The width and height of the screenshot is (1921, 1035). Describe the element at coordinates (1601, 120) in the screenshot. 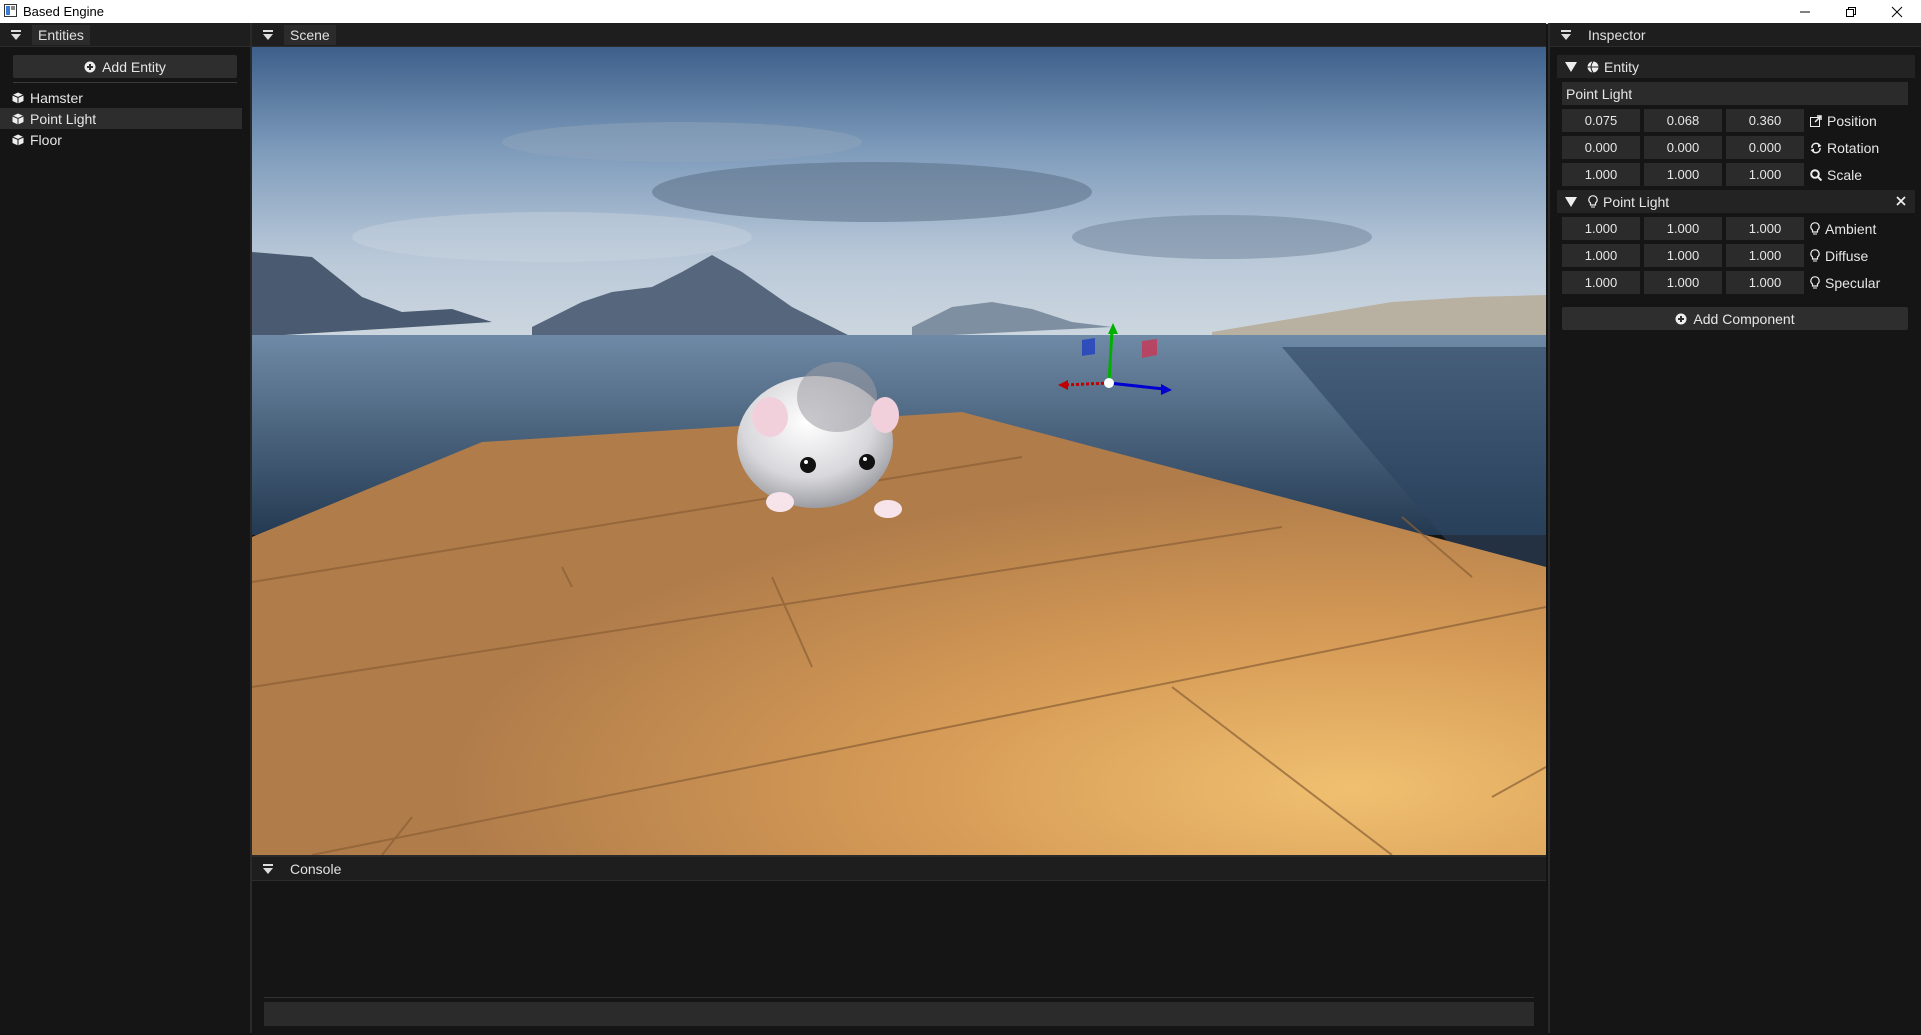

I see `position-x-field: 0.075` at that location.